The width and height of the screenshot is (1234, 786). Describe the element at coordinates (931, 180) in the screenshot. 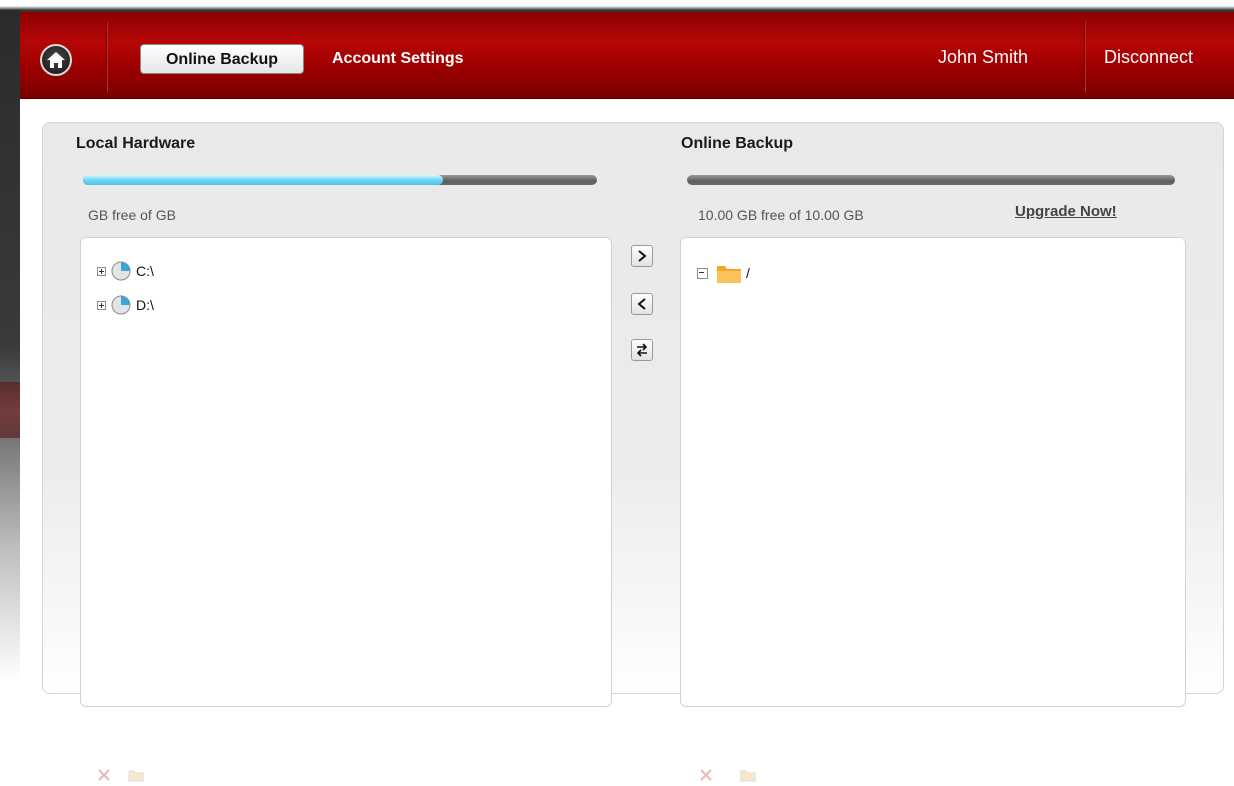

I see `online-usage-bar` at that location.